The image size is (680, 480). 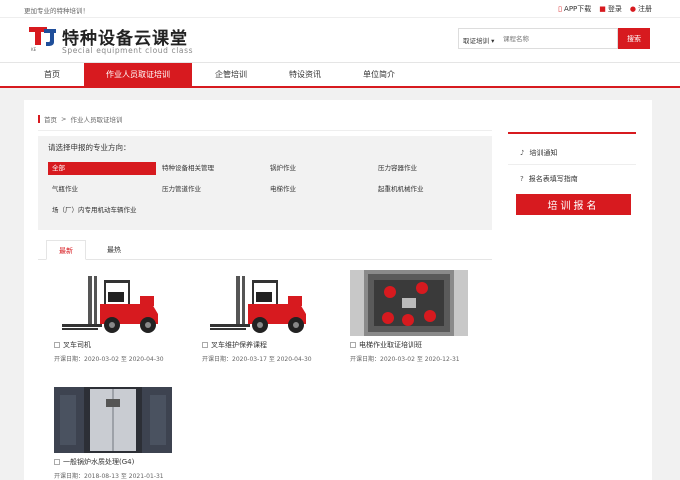 I want to click on course-date: 开课日期：2020-03-02 至 2020-12-31, so click(x=405, y=358).